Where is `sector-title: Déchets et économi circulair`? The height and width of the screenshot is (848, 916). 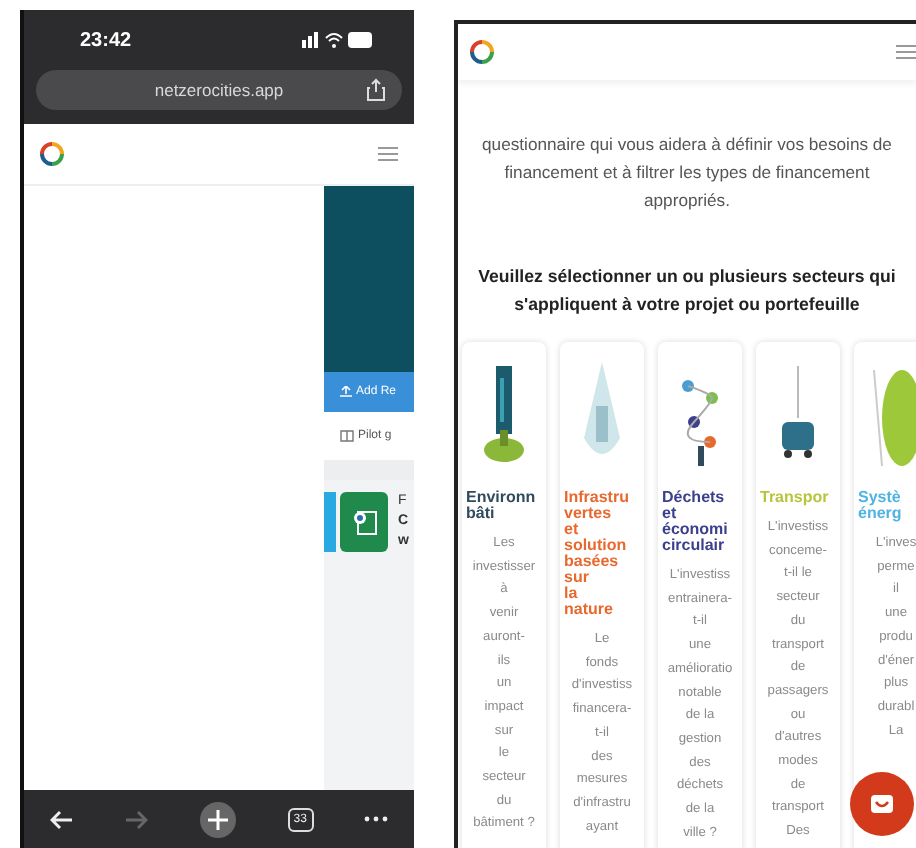 sector-title: Déchets et économi circulair is located at coordinates (695, 522).